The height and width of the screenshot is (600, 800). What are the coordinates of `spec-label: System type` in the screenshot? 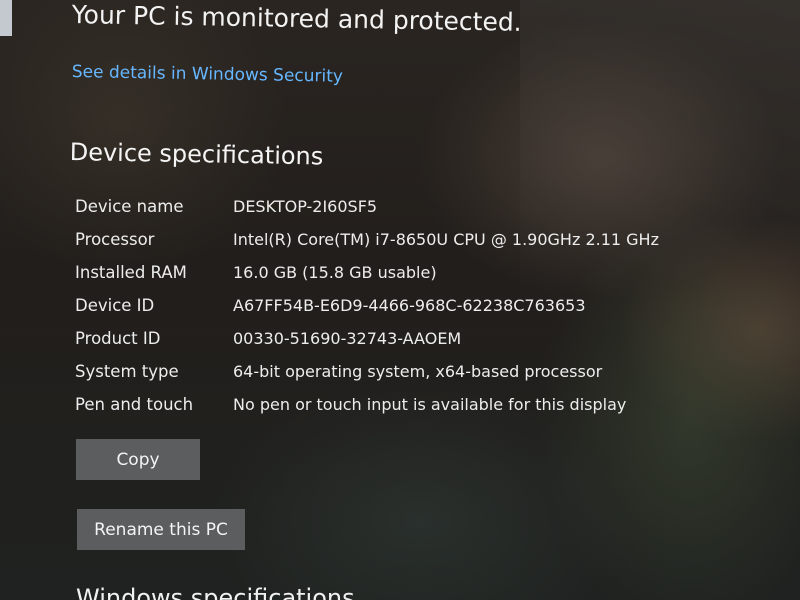 It's located at (127, 371).